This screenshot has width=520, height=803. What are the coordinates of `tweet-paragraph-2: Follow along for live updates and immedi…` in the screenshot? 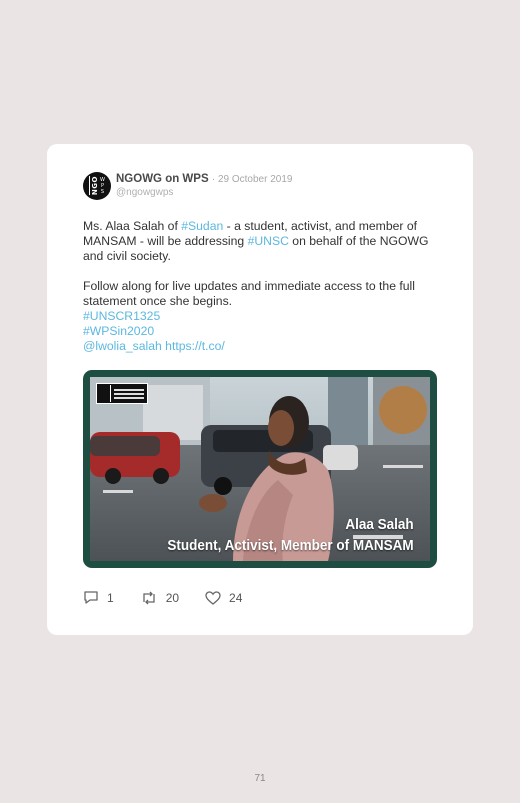 It's located at (249, 293).